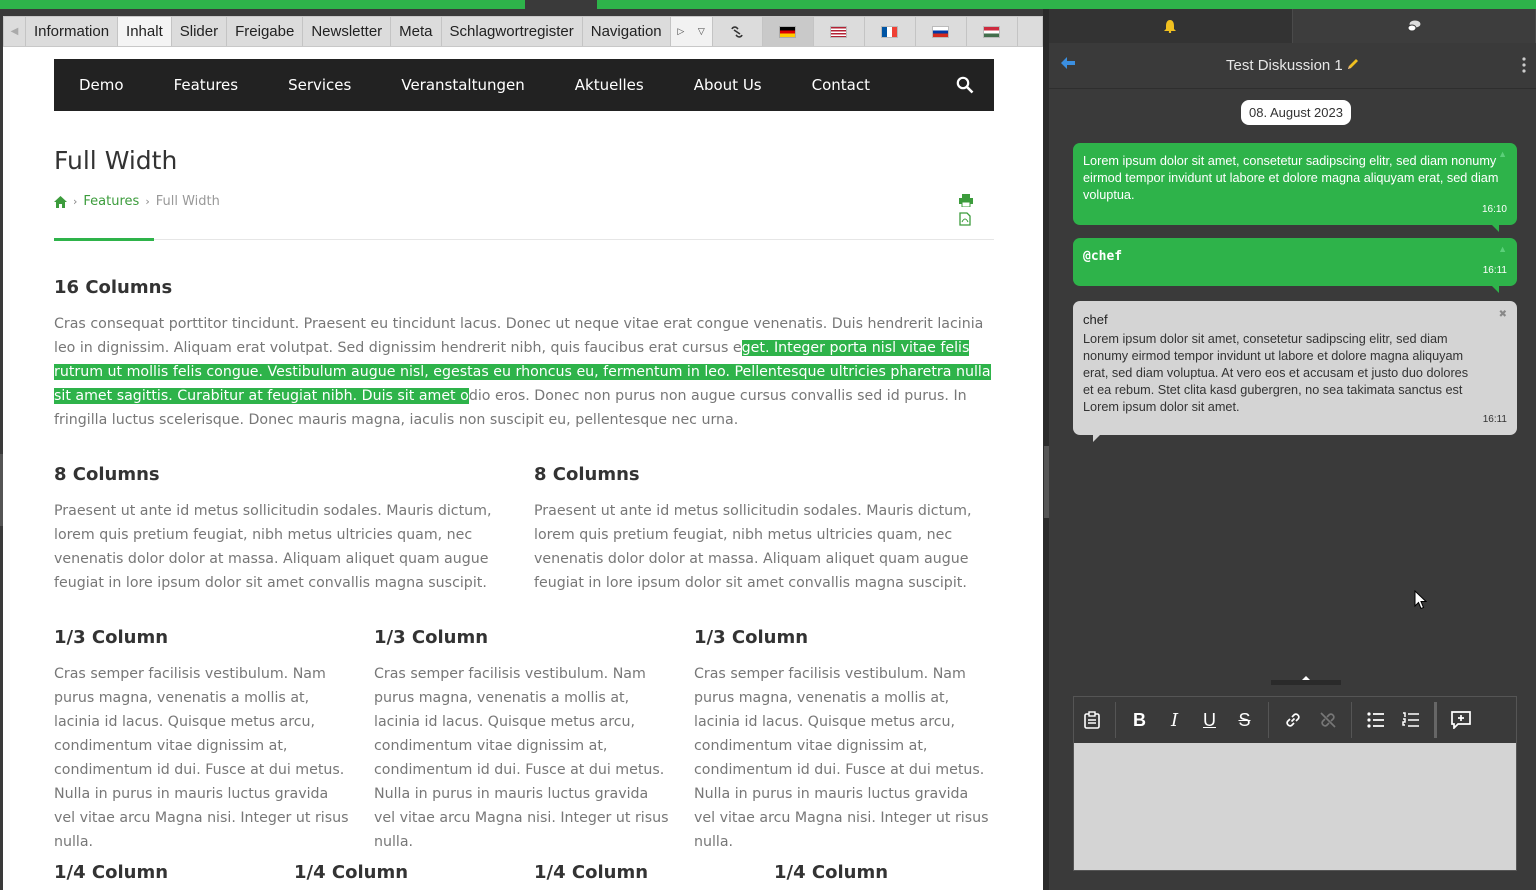 The height and width of the screenshot is (890, 1536). I want to click on add-comment-button, so click(1460, 720).